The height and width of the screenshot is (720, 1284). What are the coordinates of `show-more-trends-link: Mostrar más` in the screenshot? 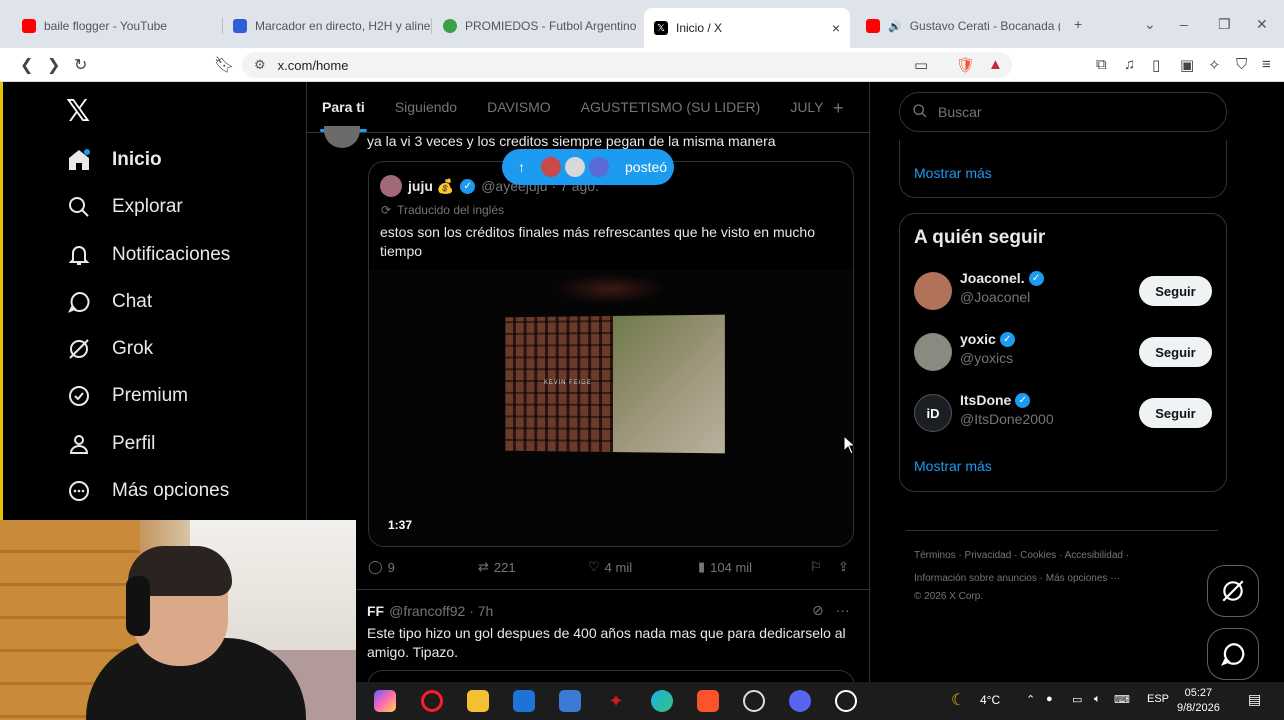 It's located at (953, 173).